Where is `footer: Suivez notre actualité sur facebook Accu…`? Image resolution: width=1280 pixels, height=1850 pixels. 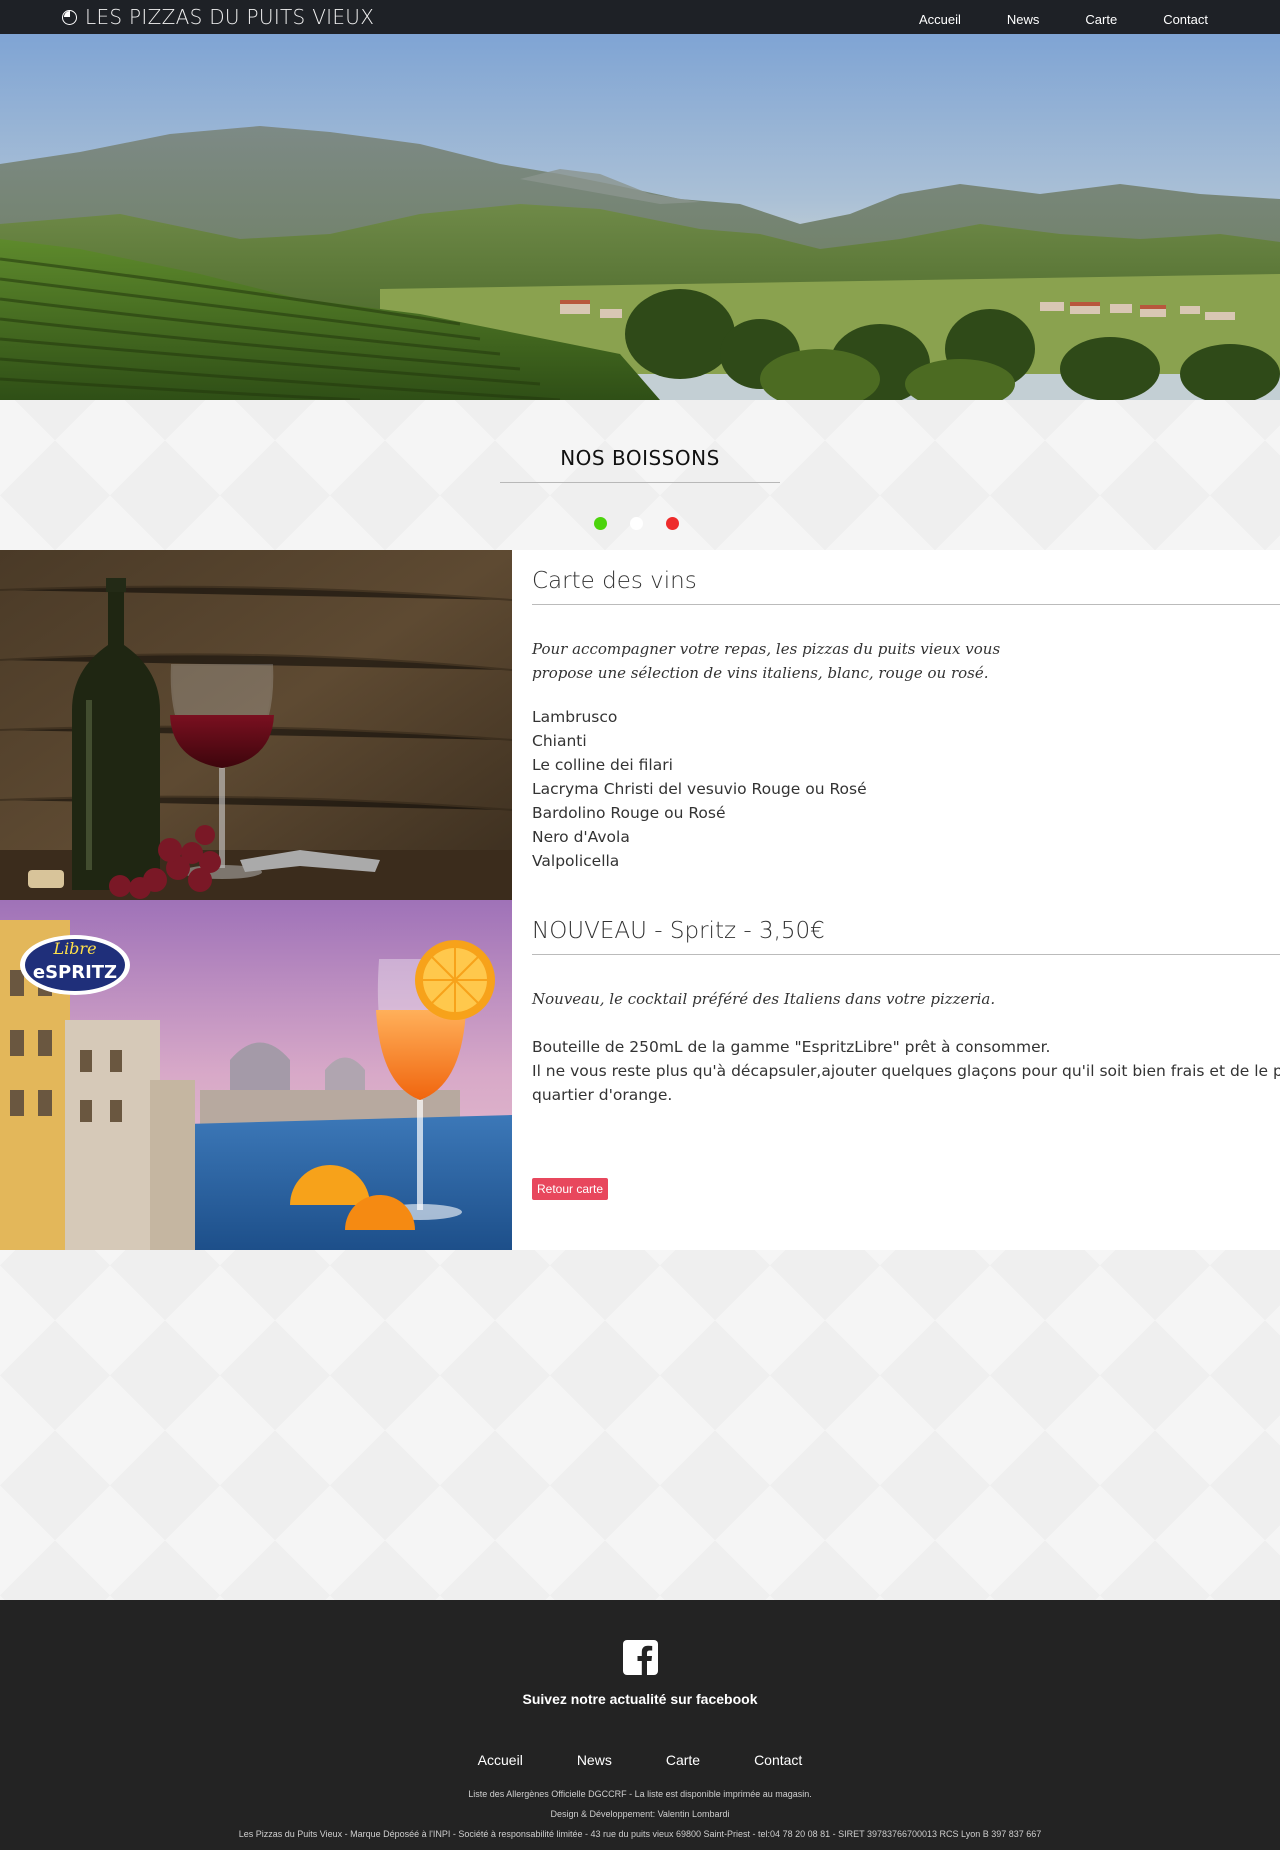 footer: Suivez notre actualité sur facebook Accu… is located at coordinates (640, 1725).